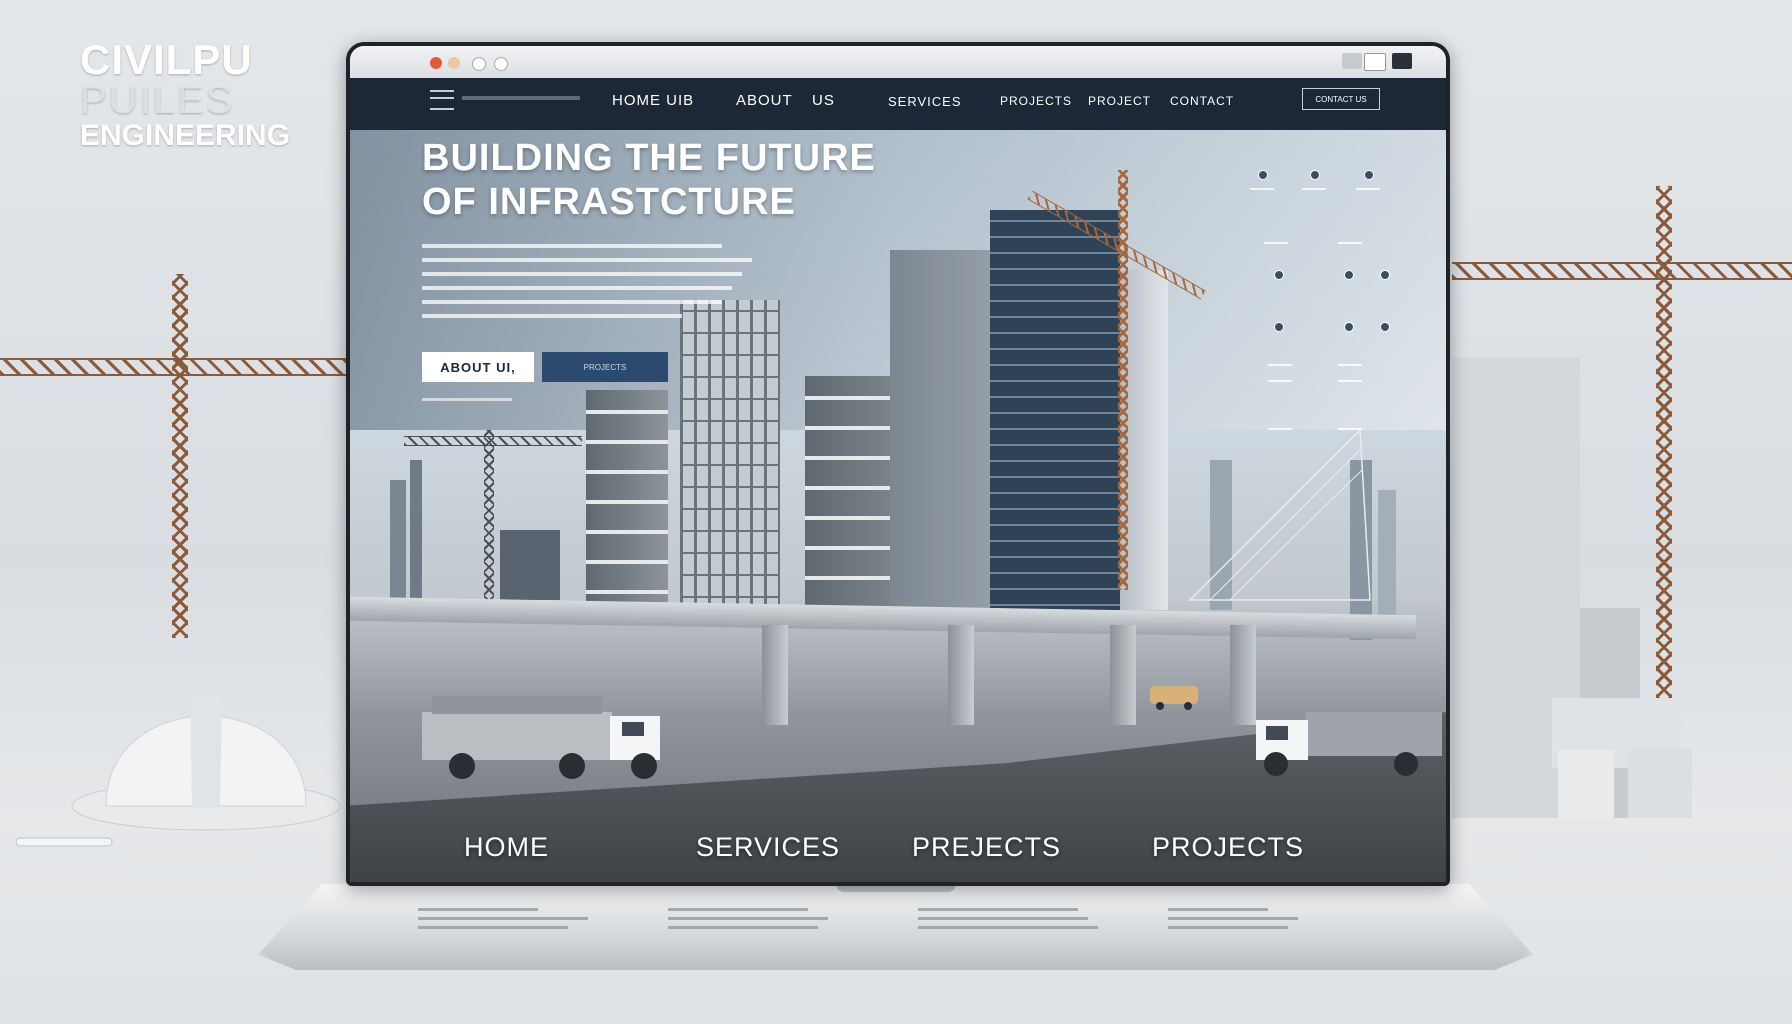  What do you see at coordinates (157, 100) in the screenshot?
I see `brand-line-2: PUILES` at bounding box center [157, 100].